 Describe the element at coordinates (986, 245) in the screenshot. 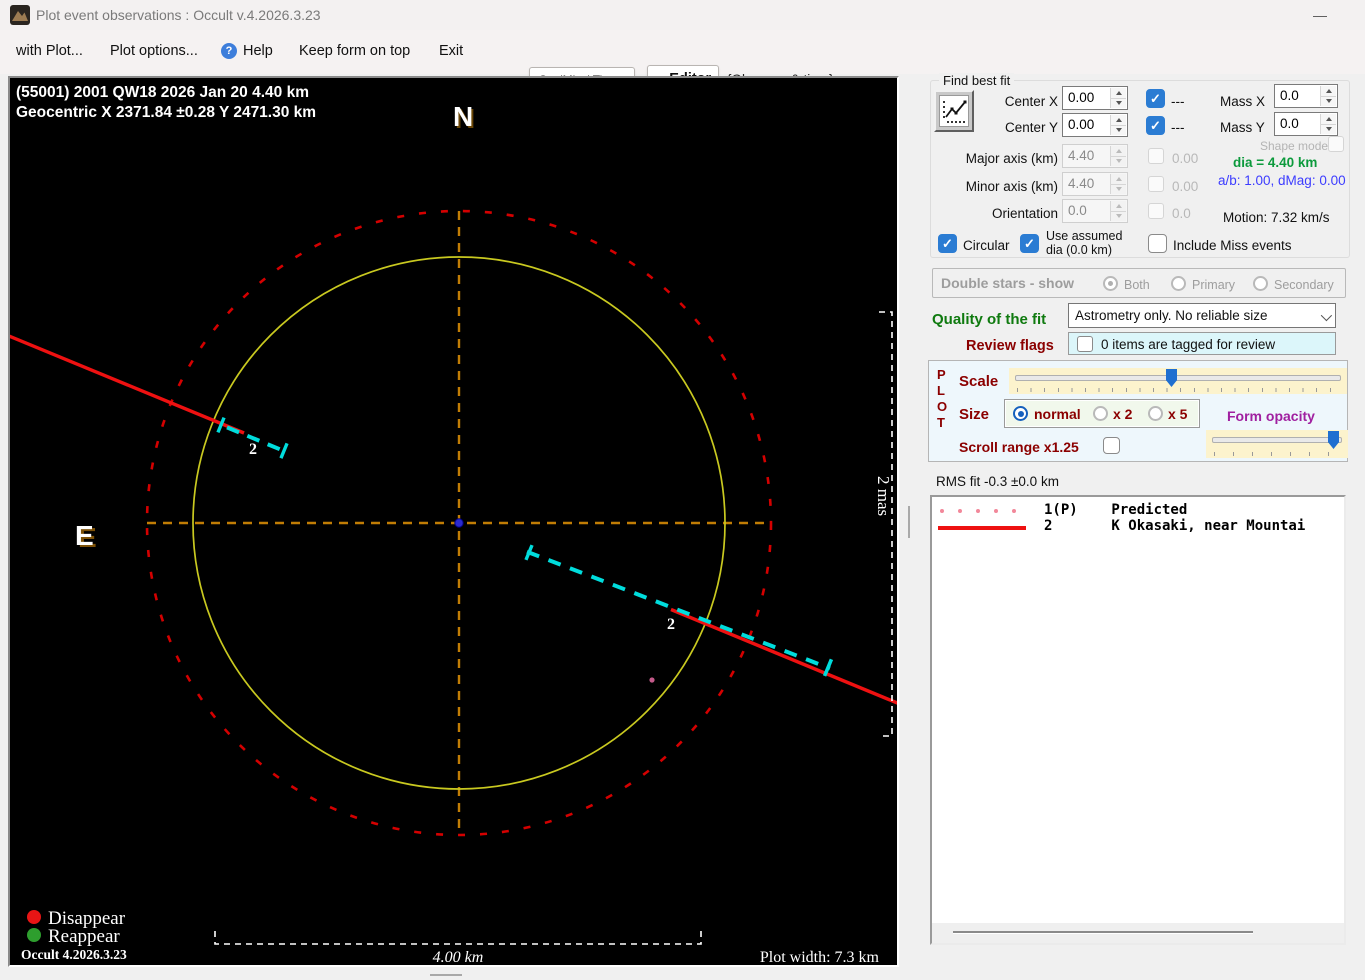

I see `circular-label: Circular` at that location.